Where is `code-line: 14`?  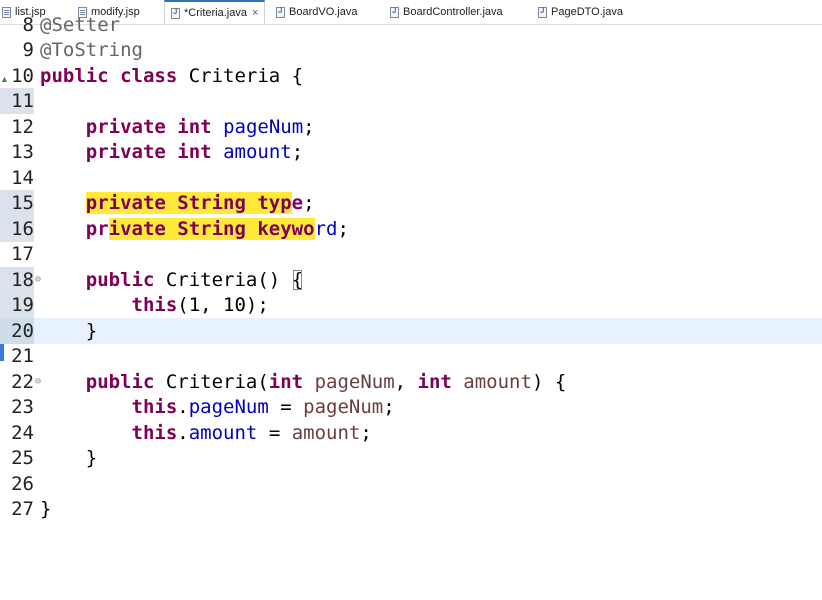
code-line: 14 is located at coordinates (411, 178).